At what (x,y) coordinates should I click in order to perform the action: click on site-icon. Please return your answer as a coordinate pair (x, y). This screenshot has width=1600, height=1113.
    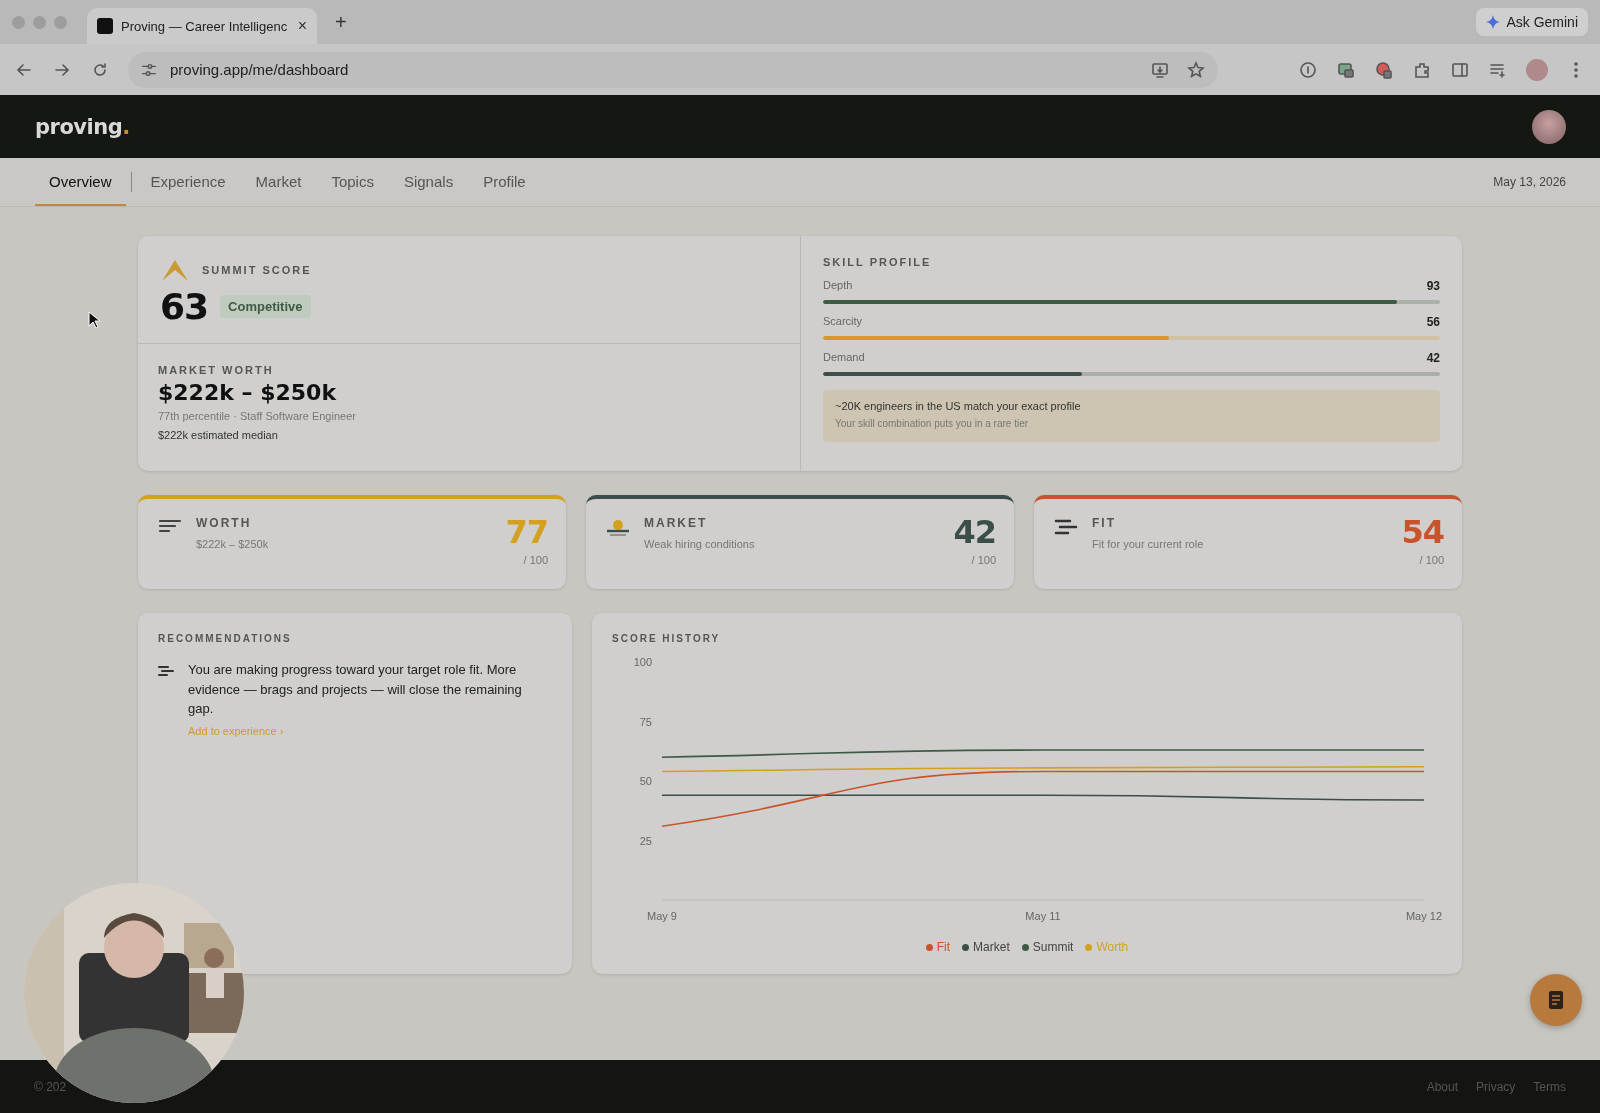
    Looking at the image, I should click on (105, 26).